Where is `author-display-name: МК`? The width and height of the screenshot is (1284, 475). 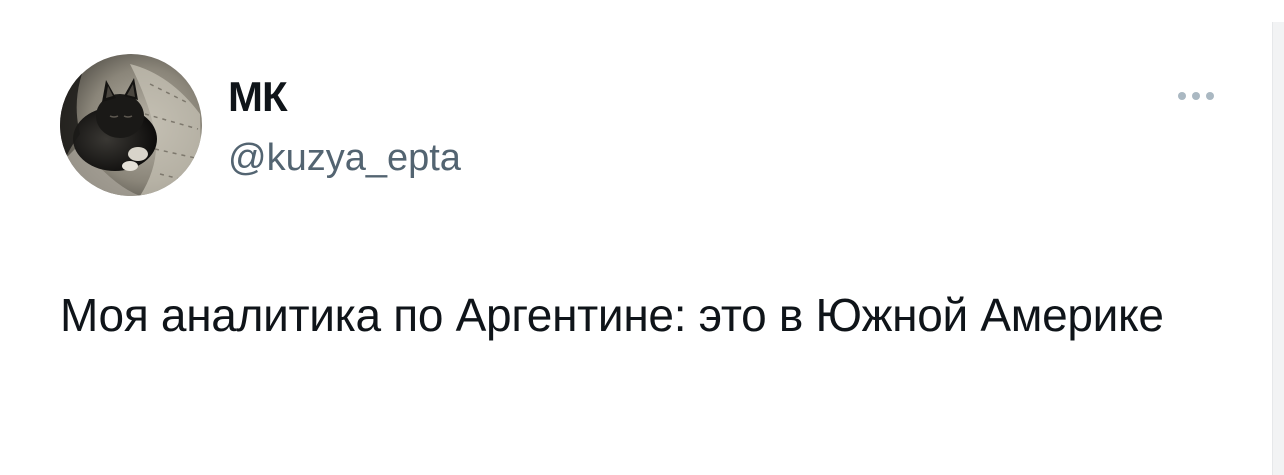
author-display-name: МК is located at coordinates (258, 97).